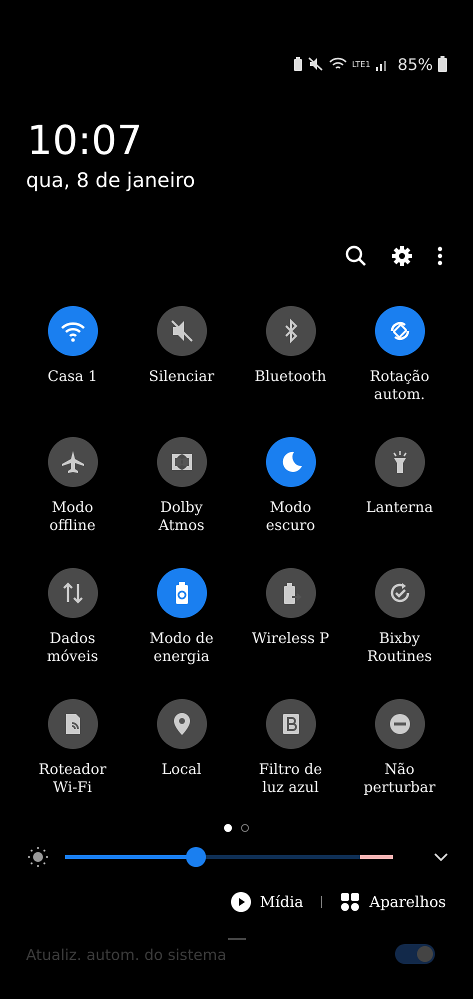 Image resolution: width=473 pixels, height=999 pixels. What do you see at coordinates (181, 648) in the screenshot?
I see `tile-label: Modo de energia` at bounding box center [181, 648].